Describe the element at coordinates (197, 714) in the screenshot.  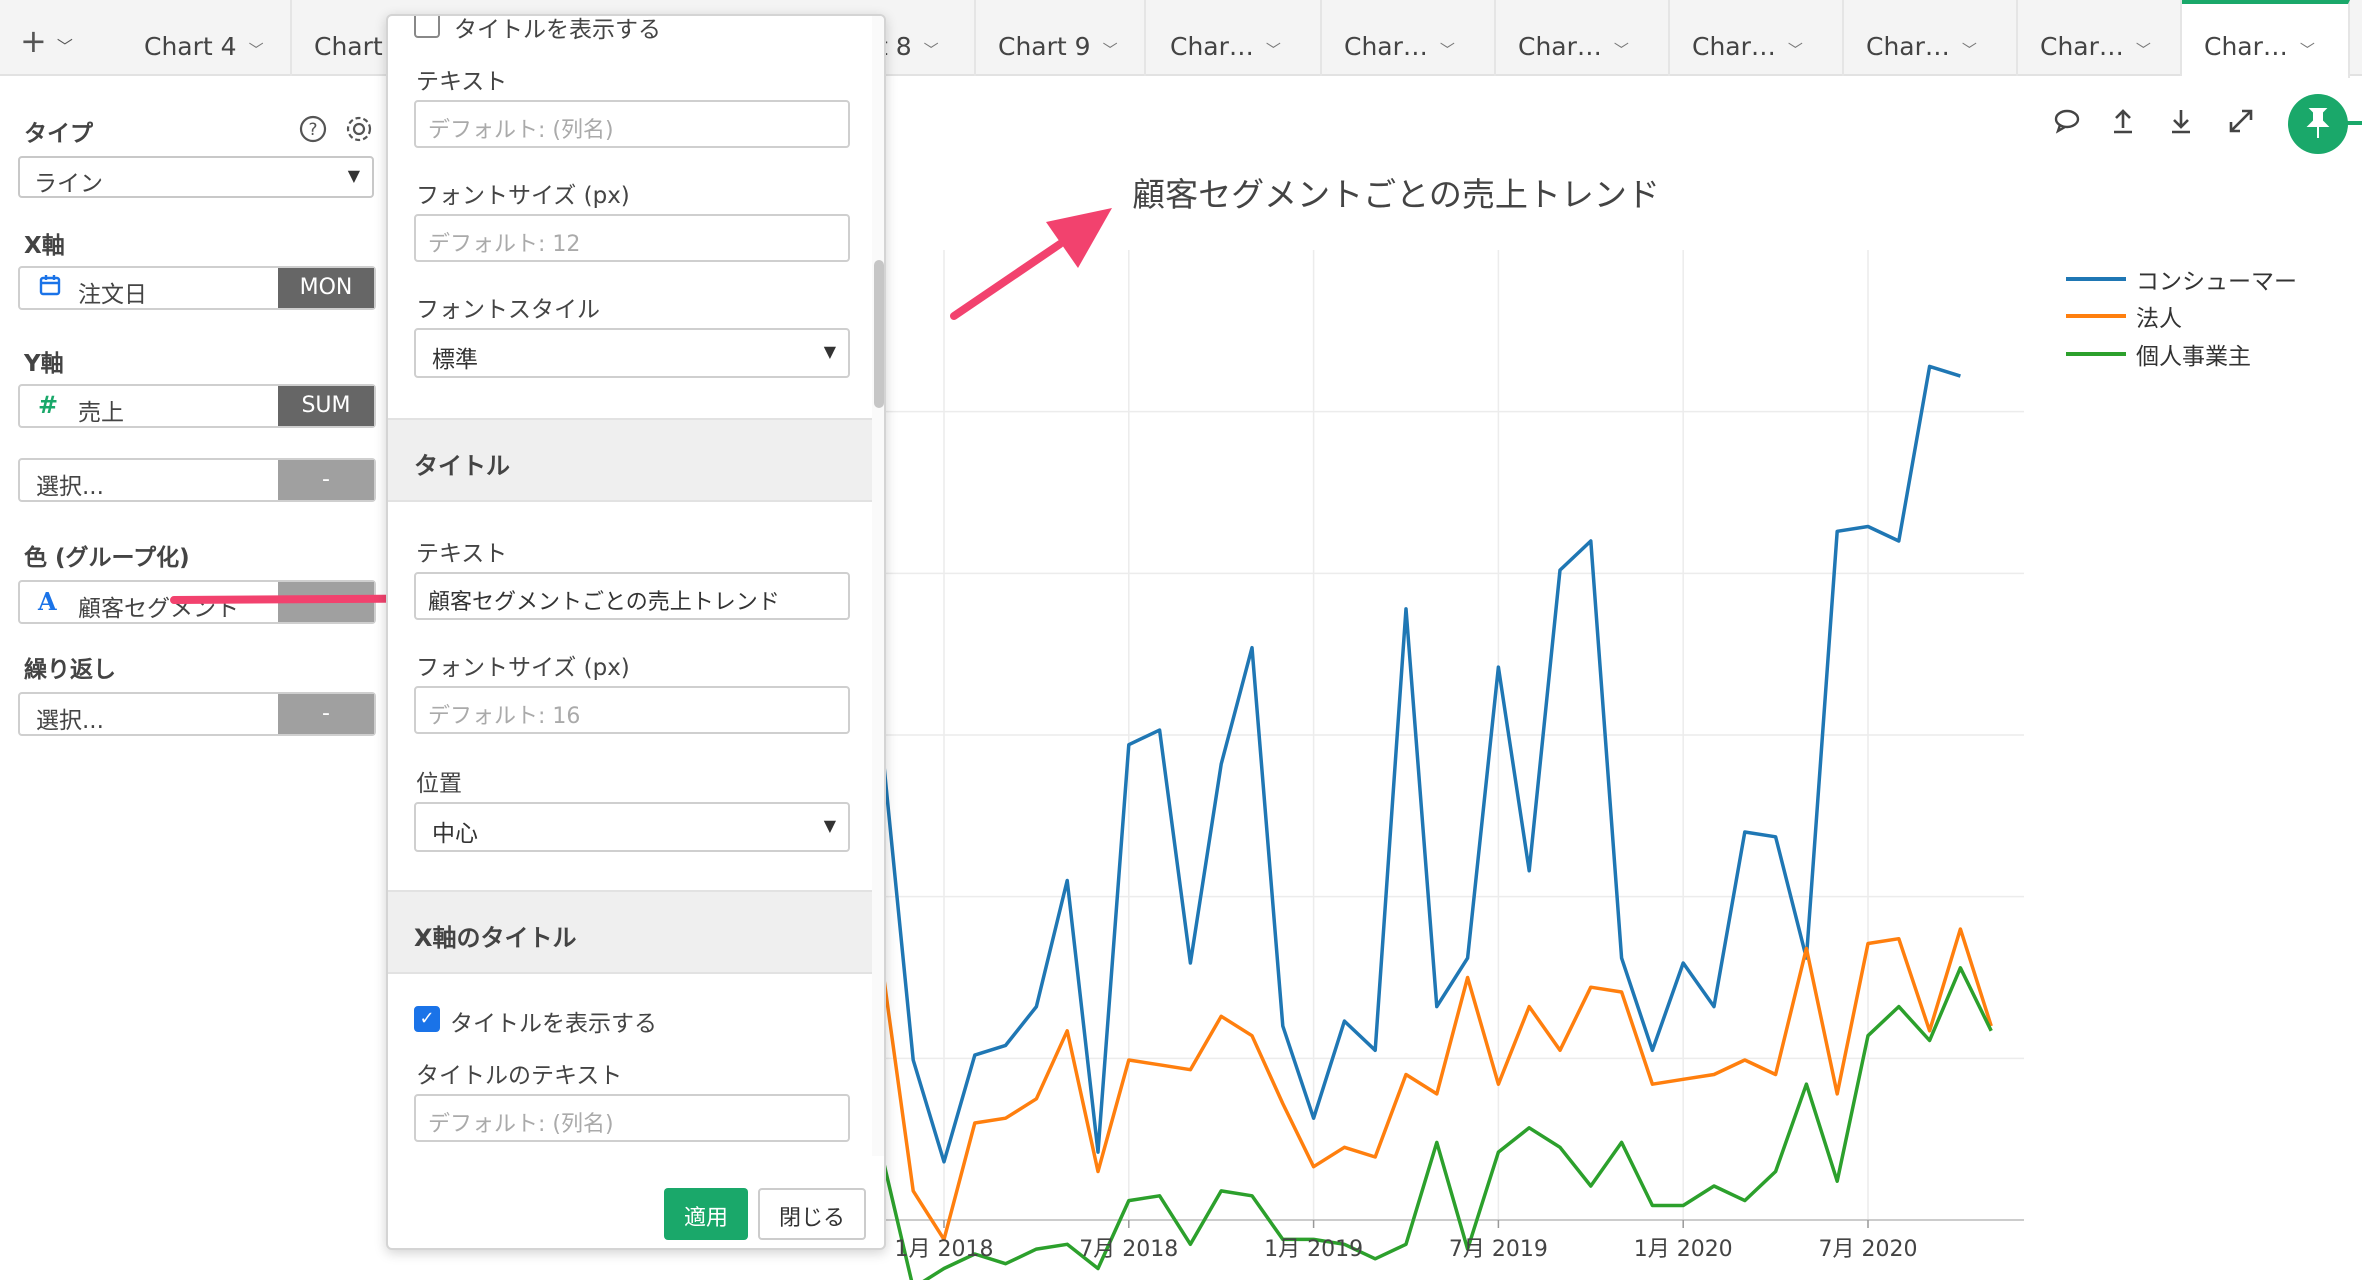
I see `repeat-field: 選択... -` at that location.